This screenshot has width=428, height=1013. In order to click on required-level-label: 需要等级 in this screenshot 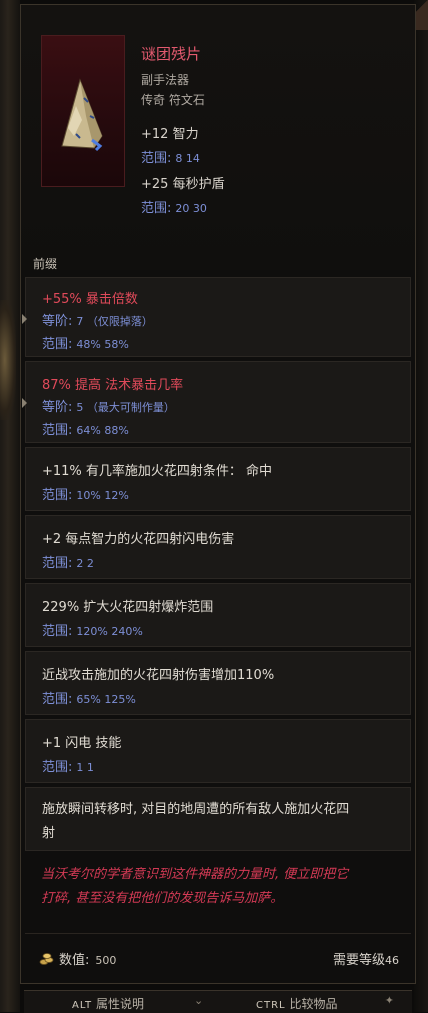, I will do `click(358, 960)`.